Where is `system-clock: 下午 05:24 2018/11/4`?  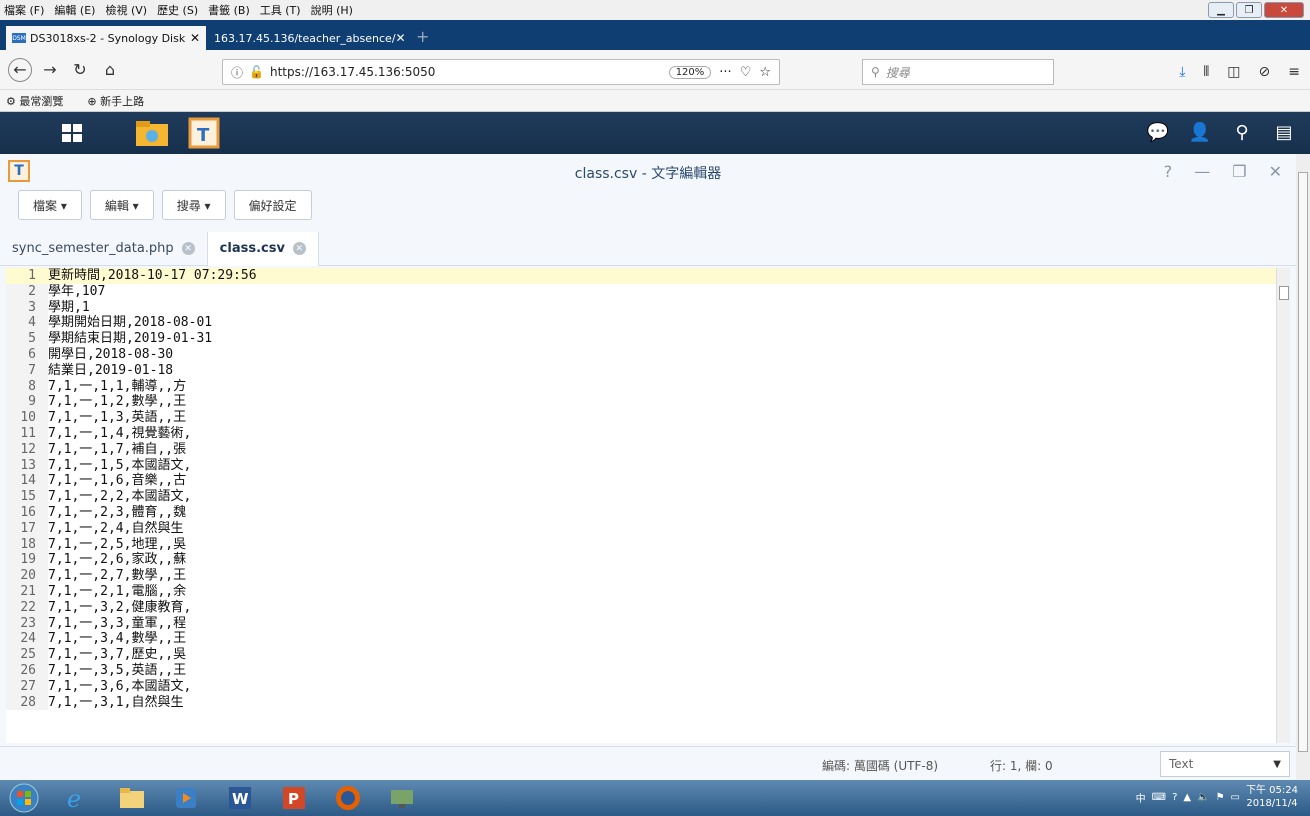
system-clock: 下午 05:24 2018/11/4 is located at coordinates (1272, 797).